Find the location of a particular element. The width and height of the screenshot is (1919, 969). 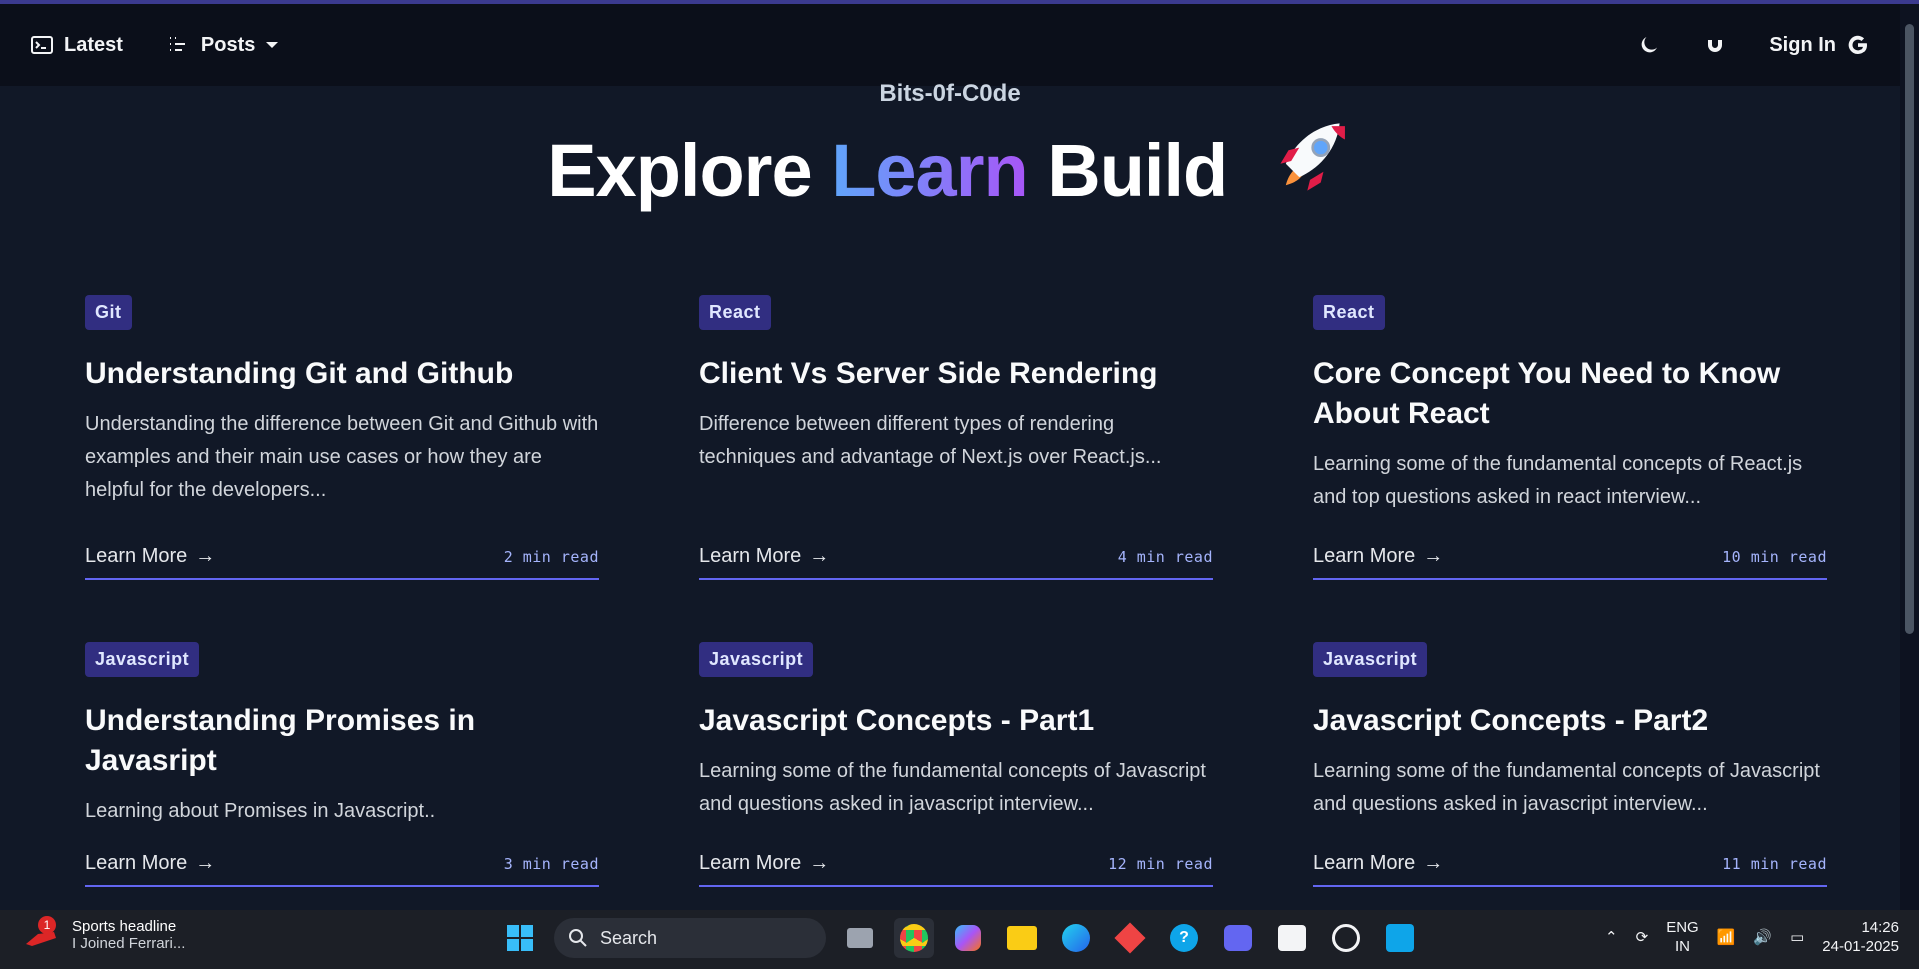

post-title: Javascript Concepts - Part2 is located at coordinates (1570, 721).